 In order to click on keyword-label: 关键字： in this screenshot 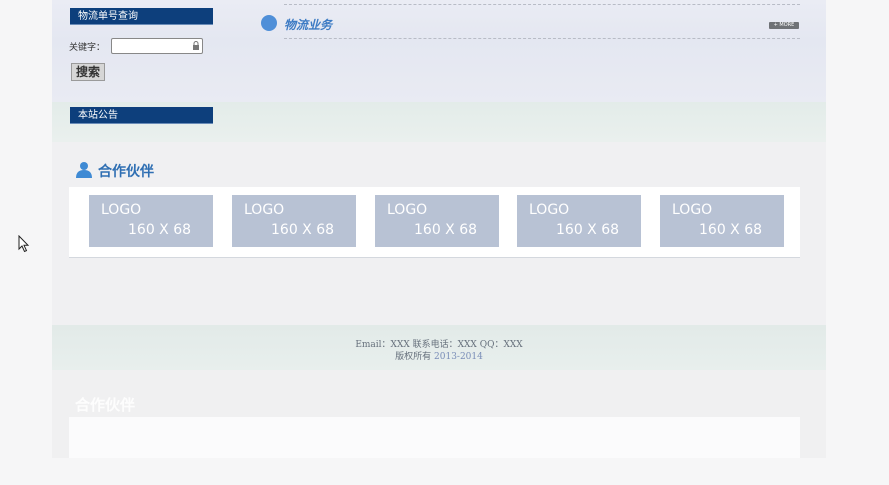, I will do `click(87, 48)`.